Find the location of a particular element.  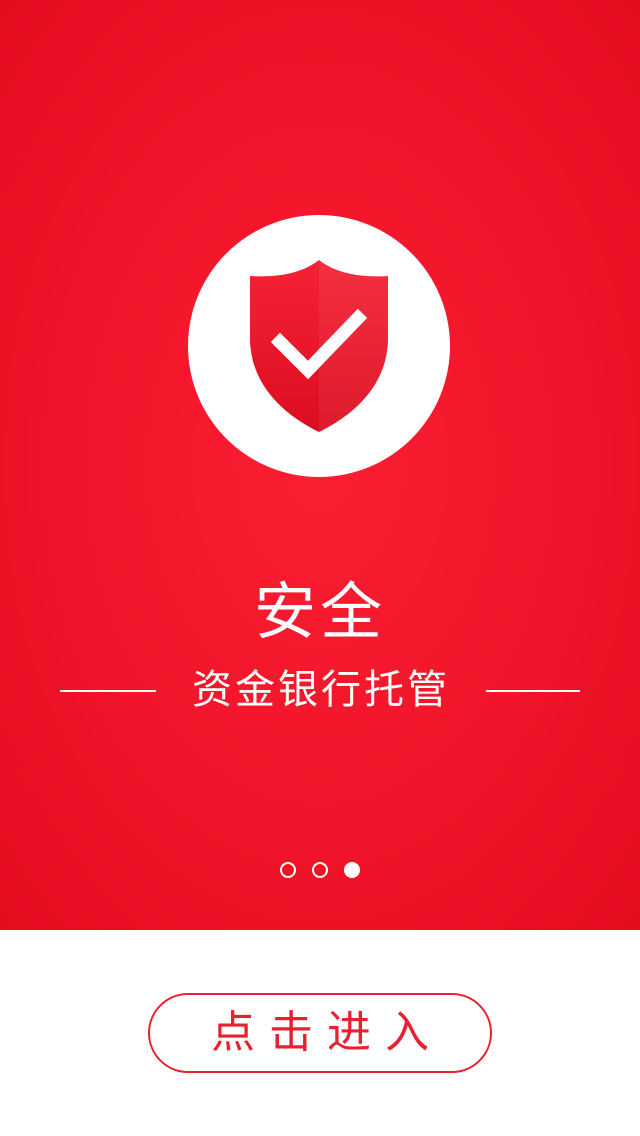

subline-row: 资金银行托管 is located at coordinates (320, 690).